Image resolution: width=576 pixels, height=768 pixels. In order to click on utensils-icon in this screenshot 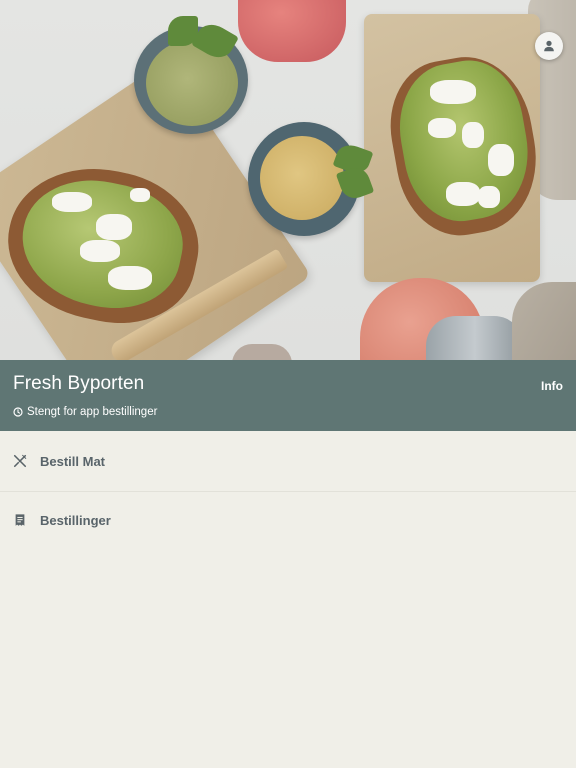, I will do `click(20, 461)`.